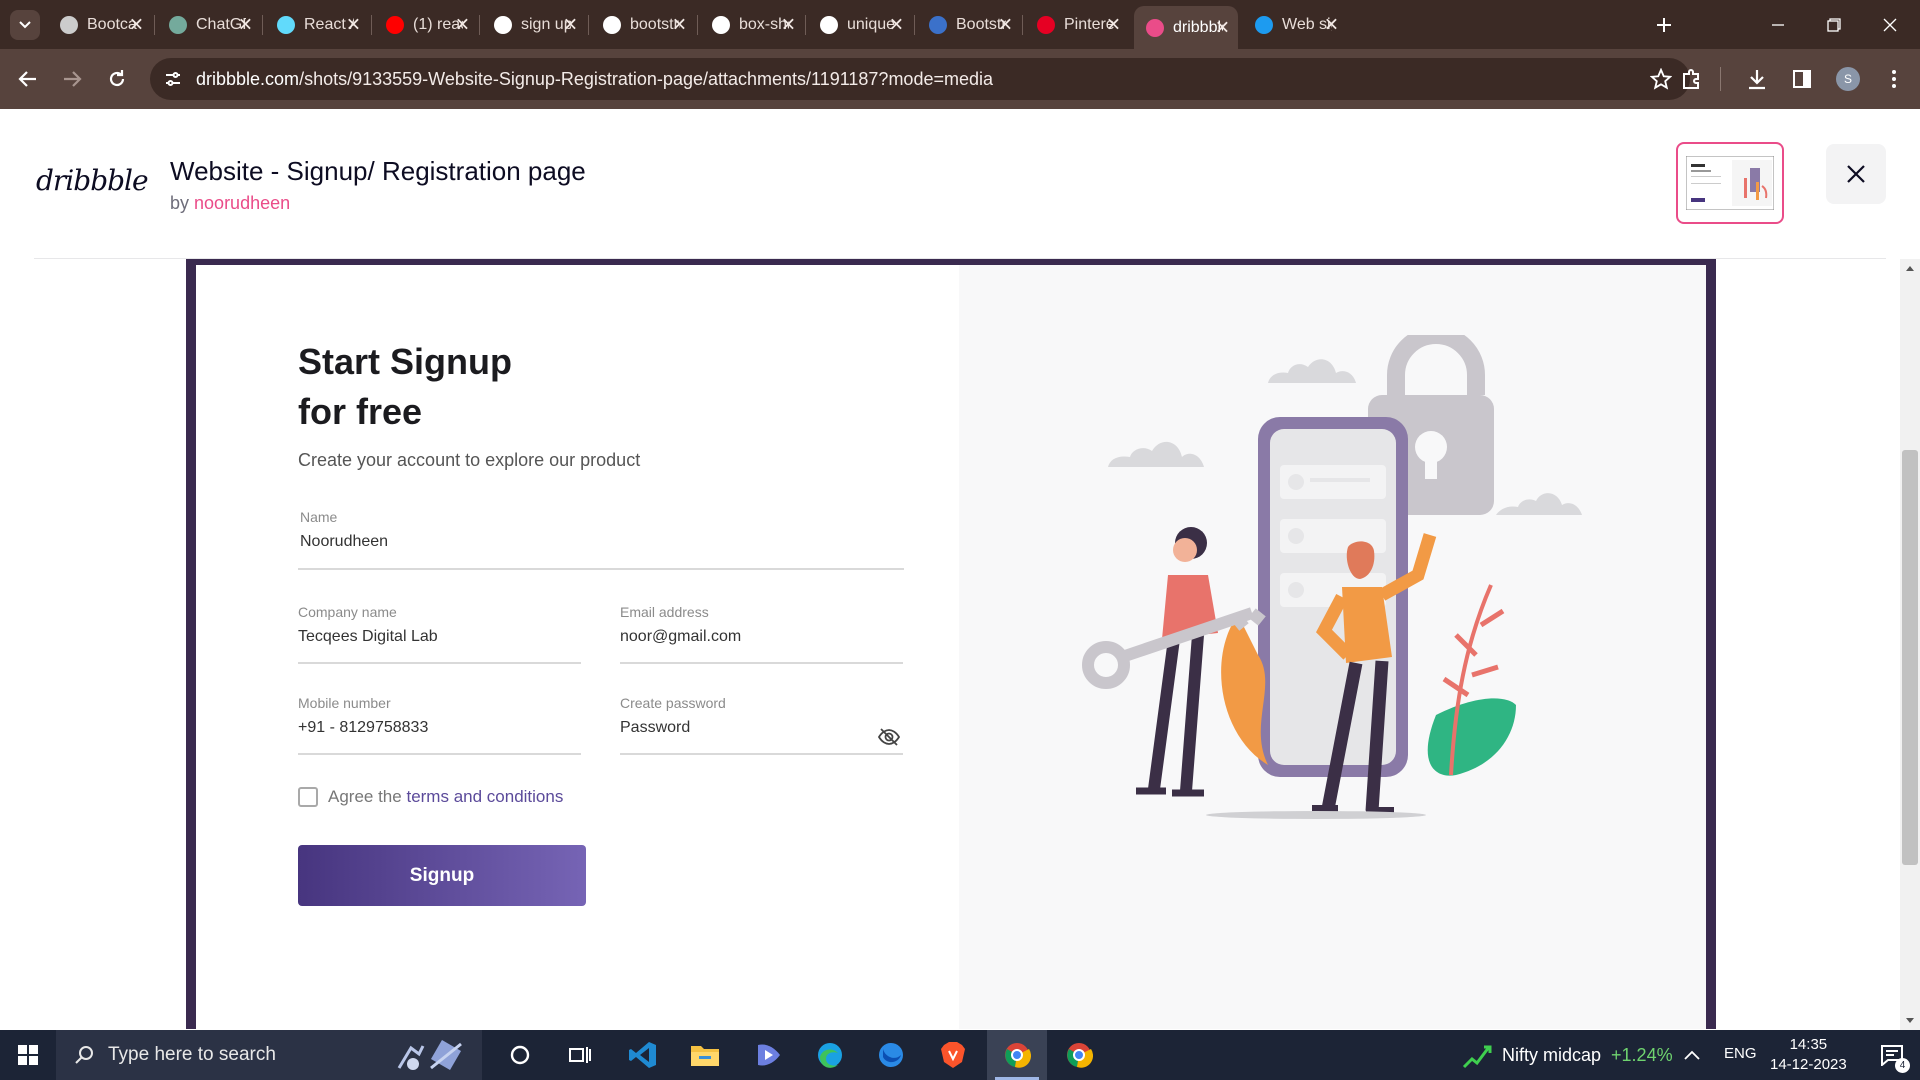 The width and height of the screenshot is (1920, 1080). I want to click on react-icon, so click(286, 25).